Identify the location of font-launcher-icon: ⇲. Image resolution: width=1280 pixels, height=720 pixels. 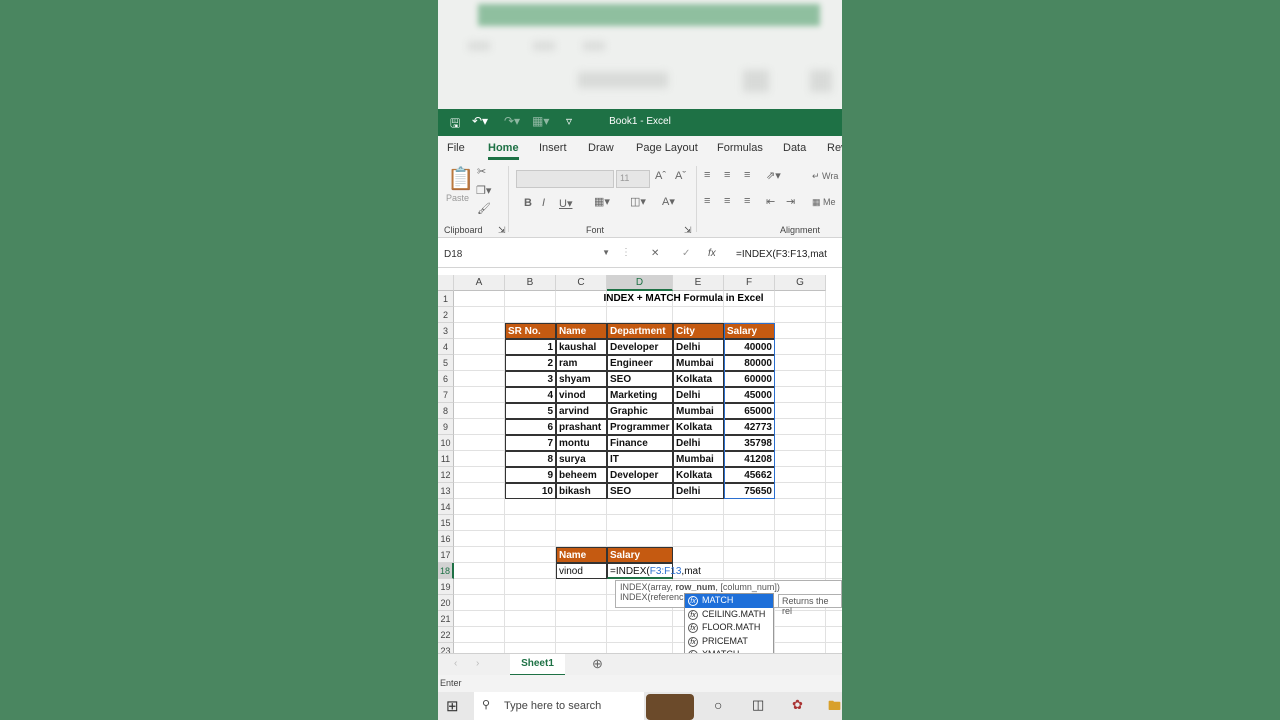
(688, 230).